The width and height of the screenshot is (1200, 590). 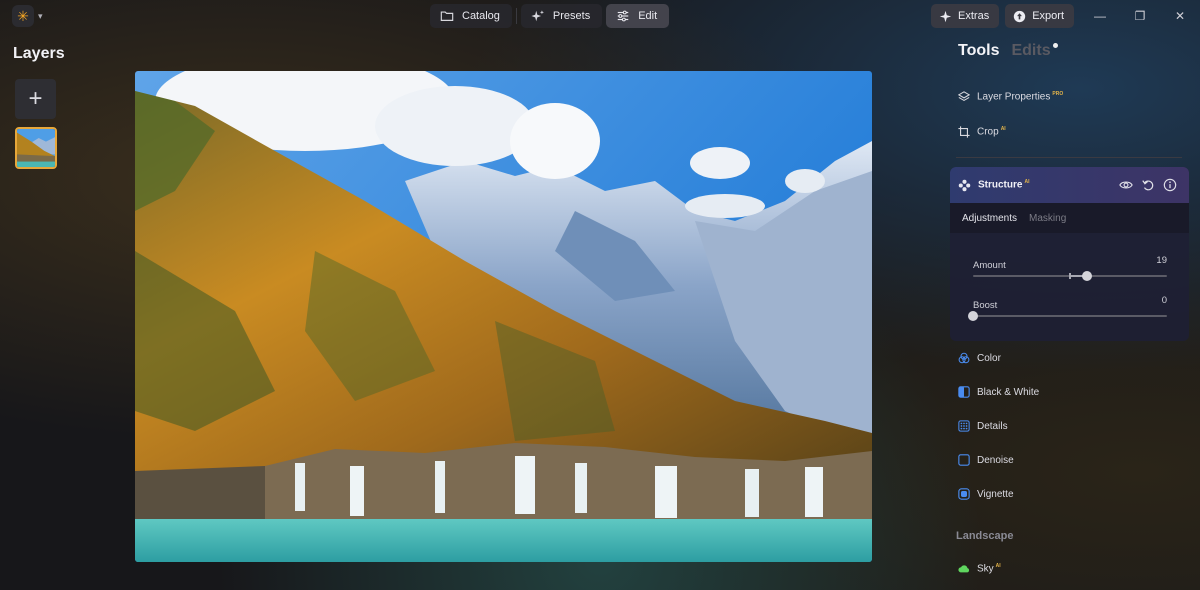 What do you see at coordinates (989, 265) in the screenshot?
I see `amount-label: Amount` at bounding box center [989, 265].